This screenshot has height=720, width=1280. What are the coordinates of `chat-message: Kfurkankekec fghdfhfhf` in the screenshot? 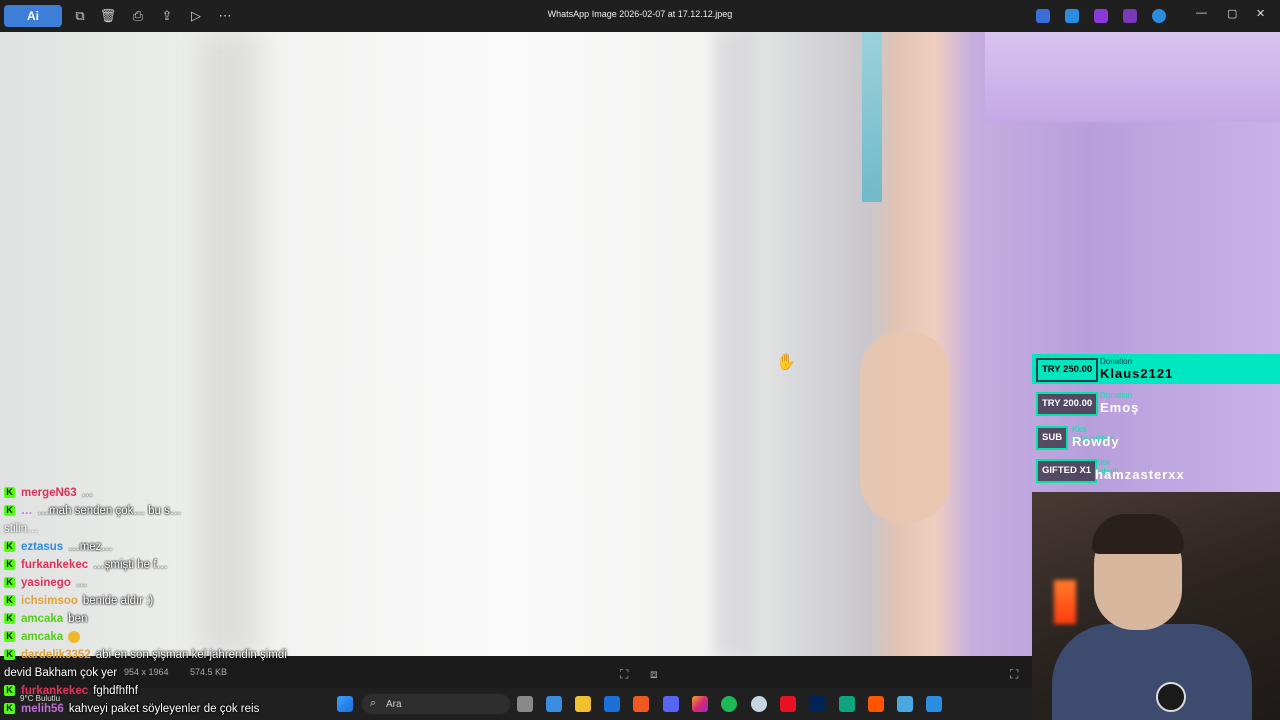 It's located at (160, 691).